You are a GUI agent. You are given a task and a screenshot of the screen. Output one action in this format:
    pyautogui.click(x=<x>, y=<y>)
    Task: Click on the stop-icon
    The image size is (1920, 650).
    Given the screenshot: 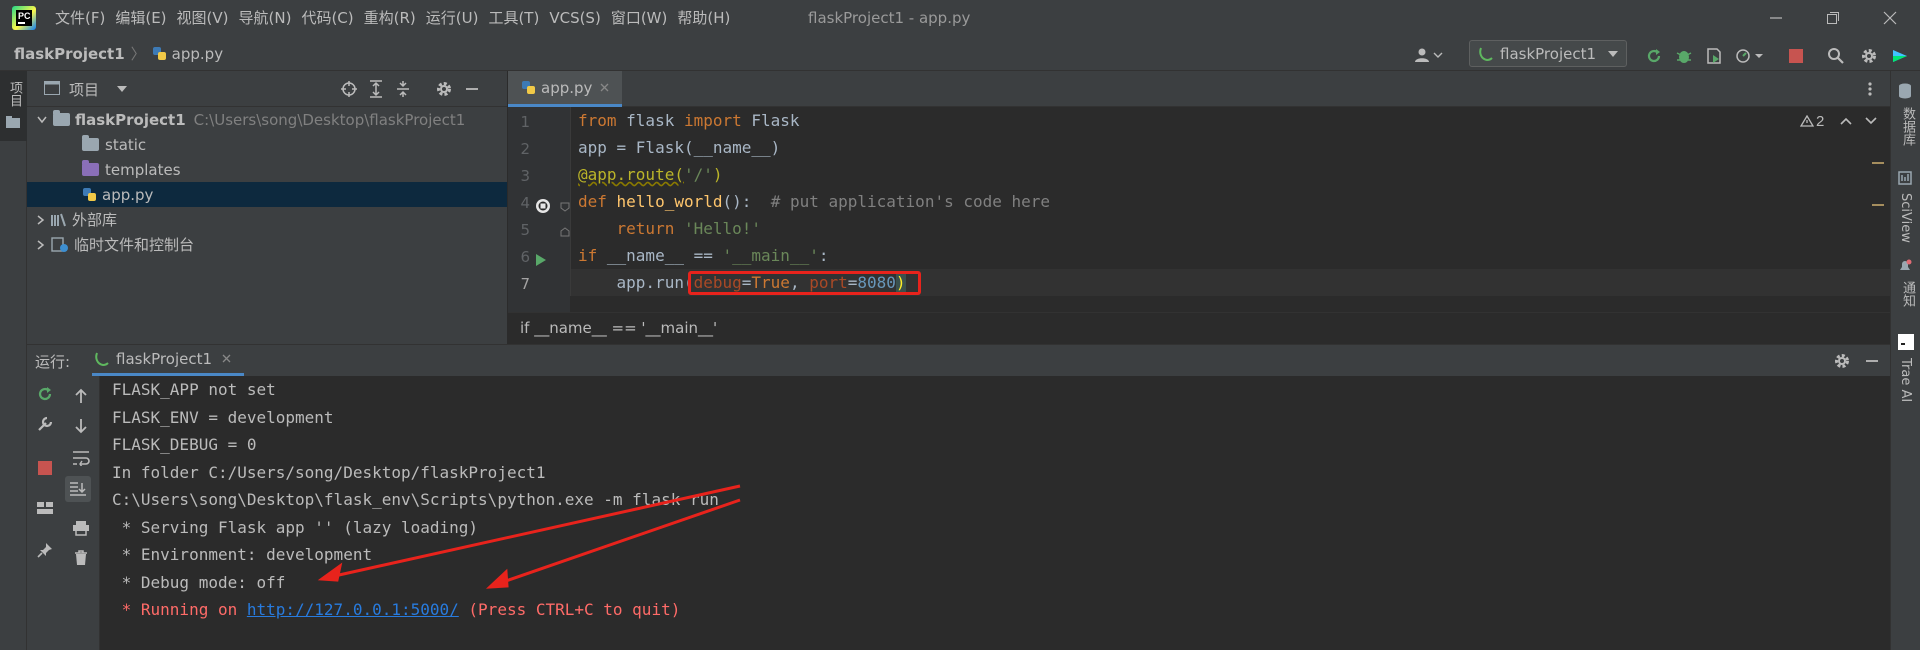 What is the action you would take?
    pyautogui.click(x=45, y=468)
    